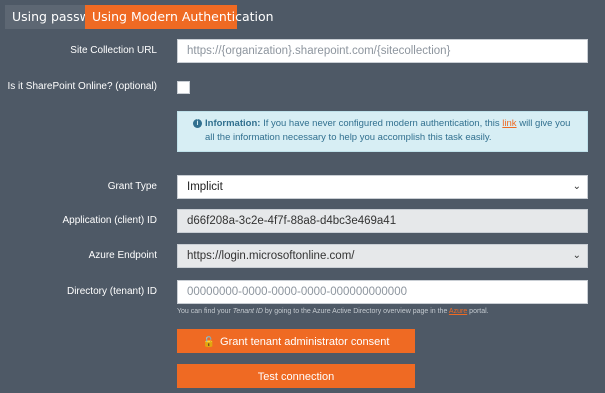 Image resolution: width=605 pixels, height=393 pixels. What do you see at coordinates (209, 342) in the screenshot?
I see `unlock-icon: 🔓` at bounding box center [209, 342].